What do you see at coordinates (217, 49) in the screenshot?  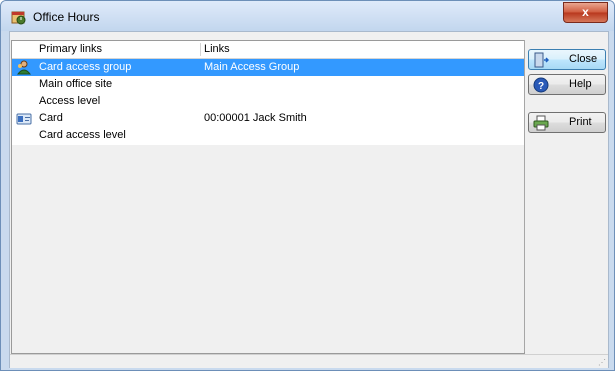 I see `column-header-links: Links` at bounding box center [217, 49].